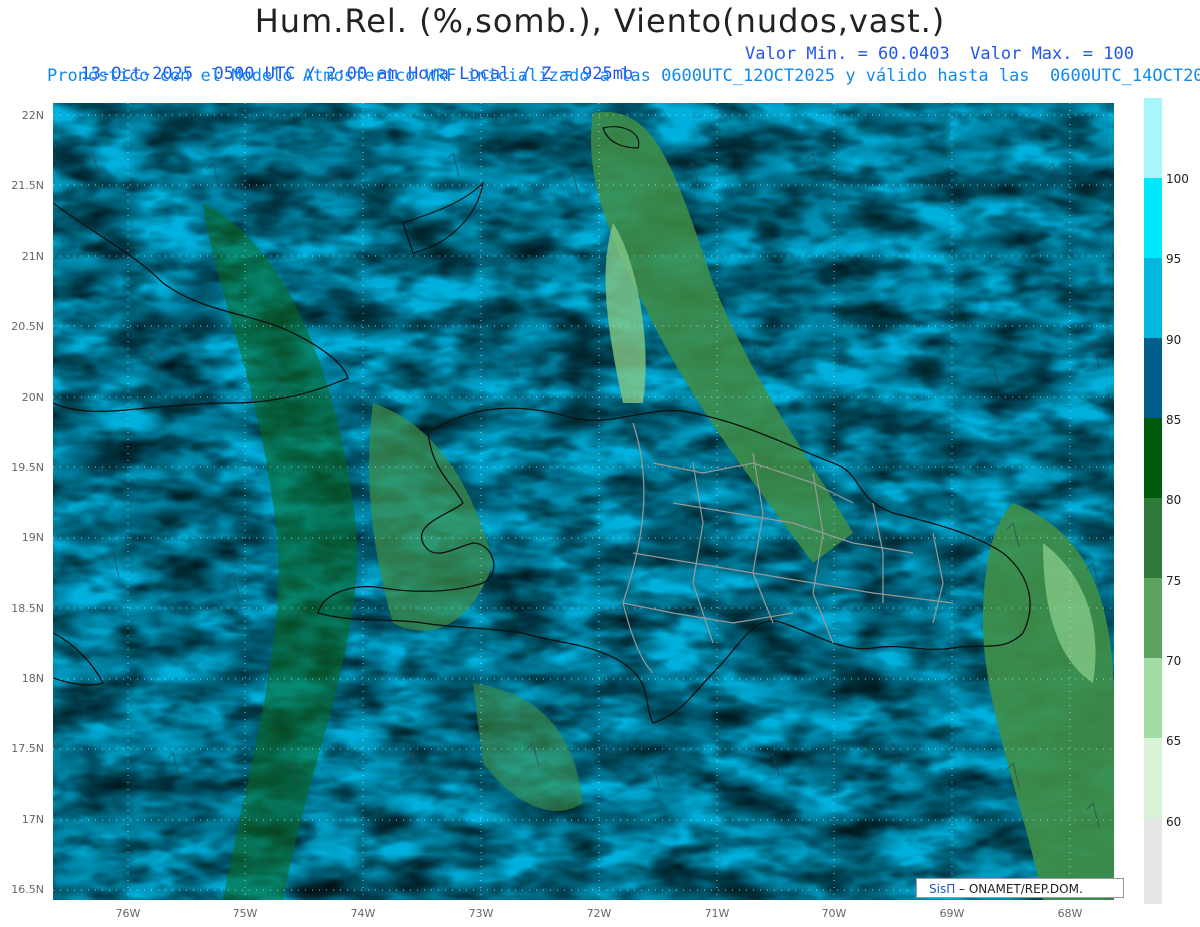  Describe the element at coordinates (32, 537) in the screenshot. I see `lat-label: 19N` at that location.